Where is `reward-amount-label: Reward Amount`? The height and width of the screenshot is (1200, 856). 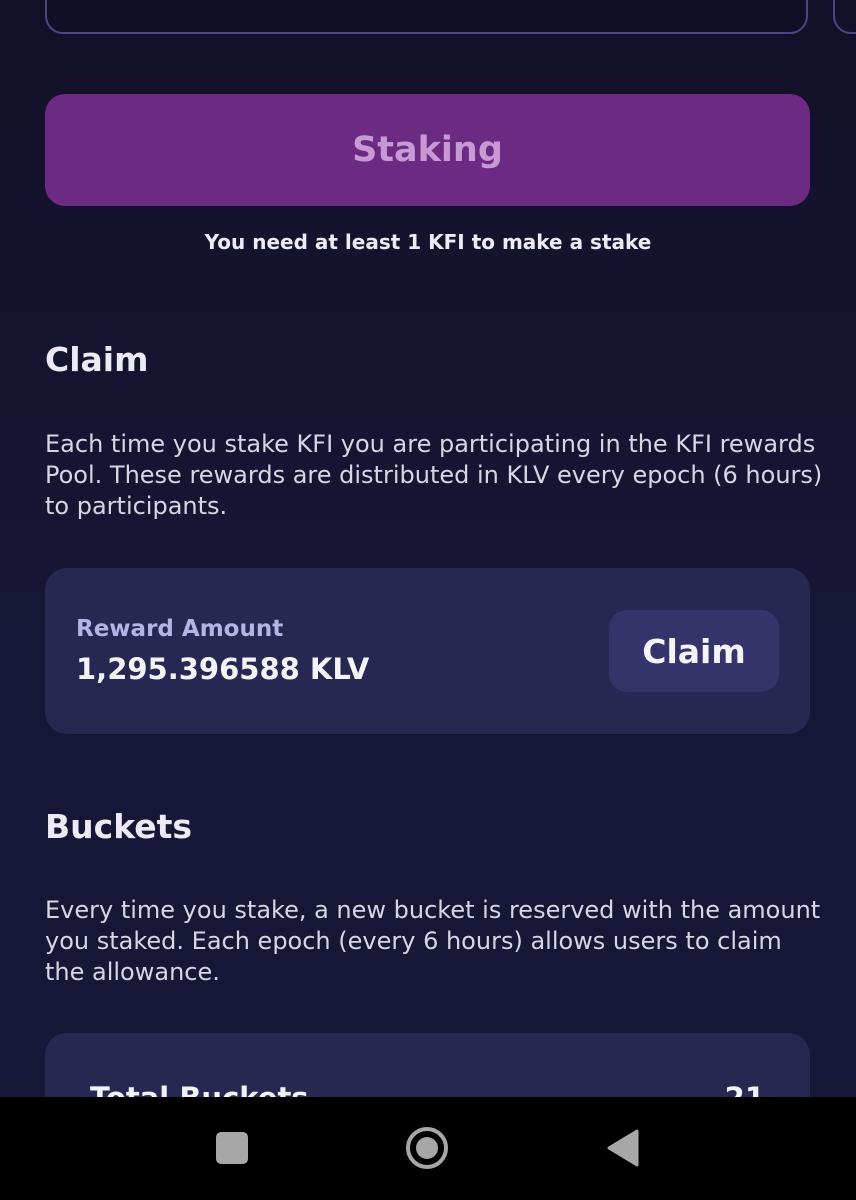 reward-amount-label: Reward Amount is located at coordinates (180, 629).